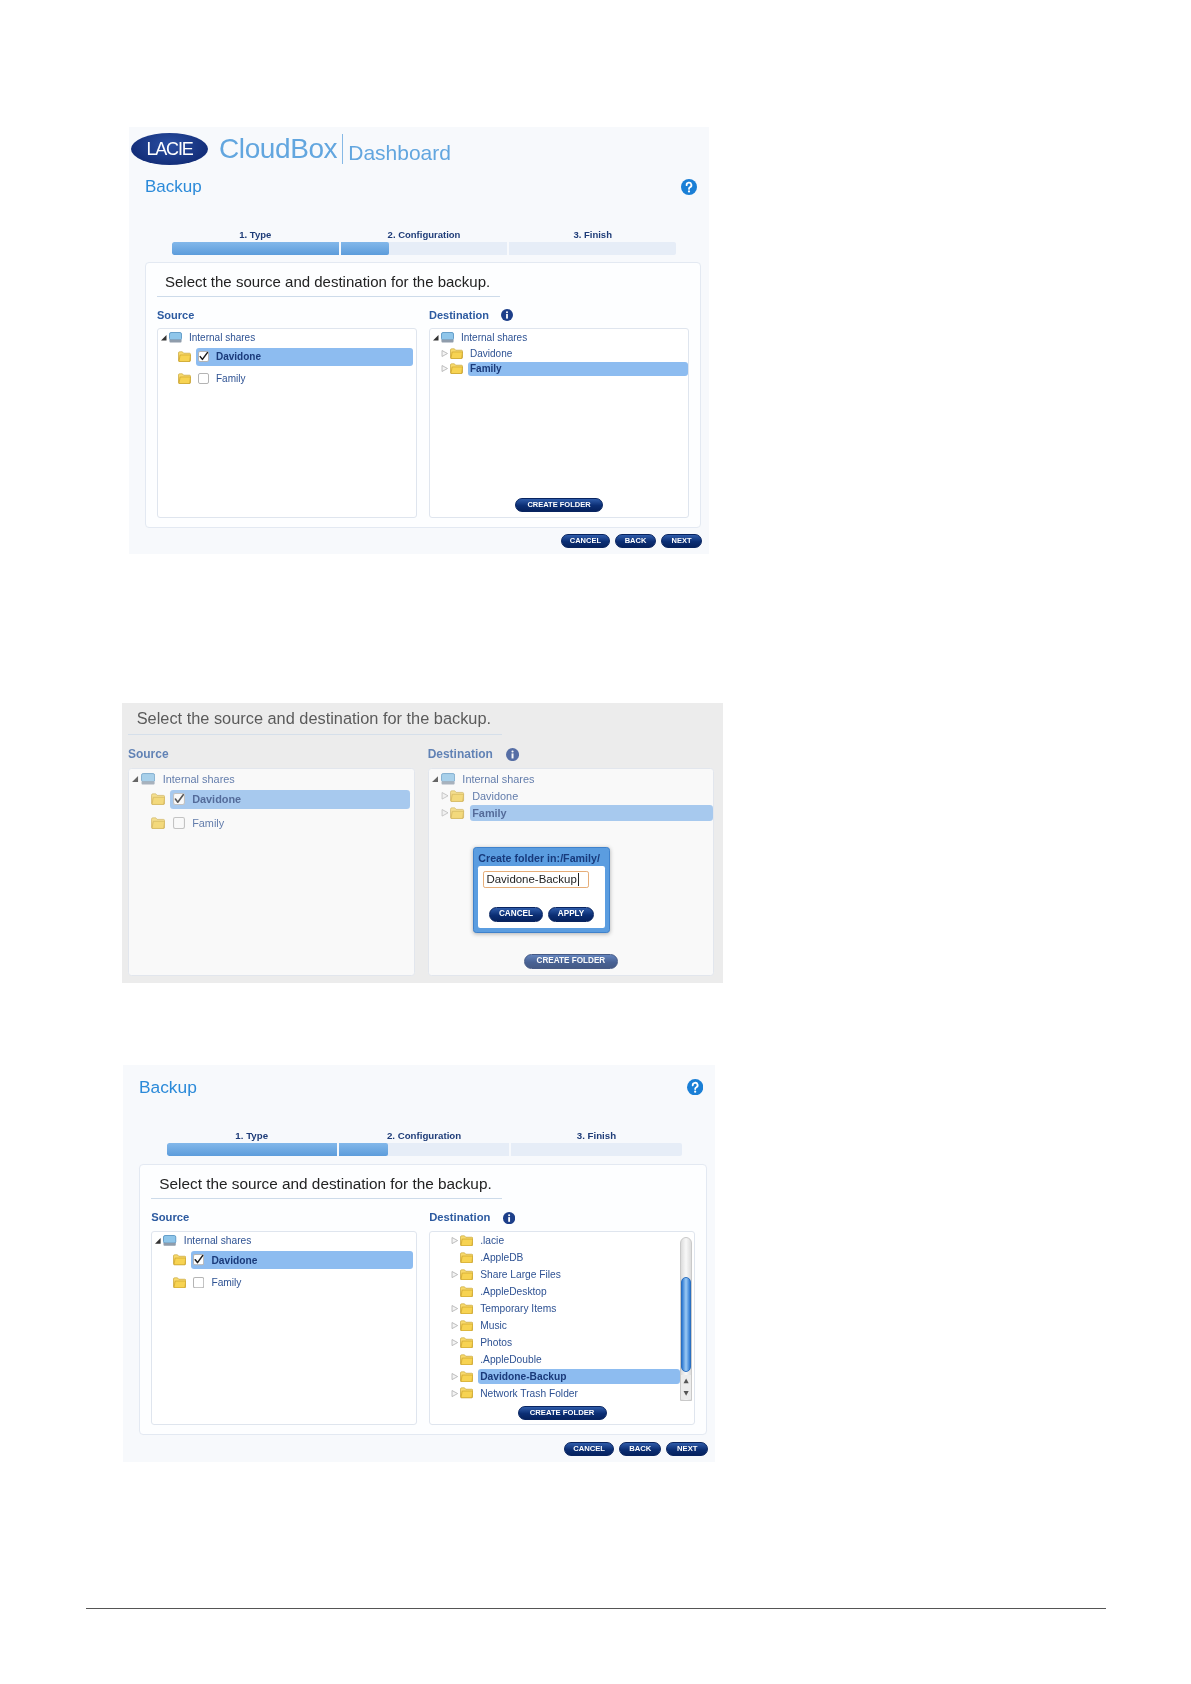 This screenshot has width=1191, height=1684. Describe the element at coordinates (539, 859) in the screenshot. I see `dialog-title: Create folder in:/Family/` at that location.